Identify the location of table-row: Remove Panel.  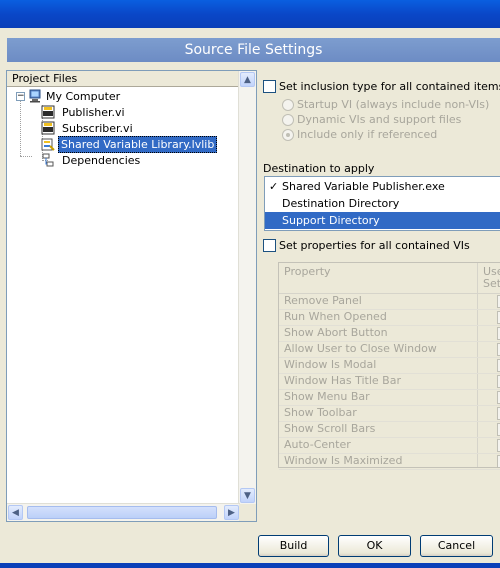
(389, 301).